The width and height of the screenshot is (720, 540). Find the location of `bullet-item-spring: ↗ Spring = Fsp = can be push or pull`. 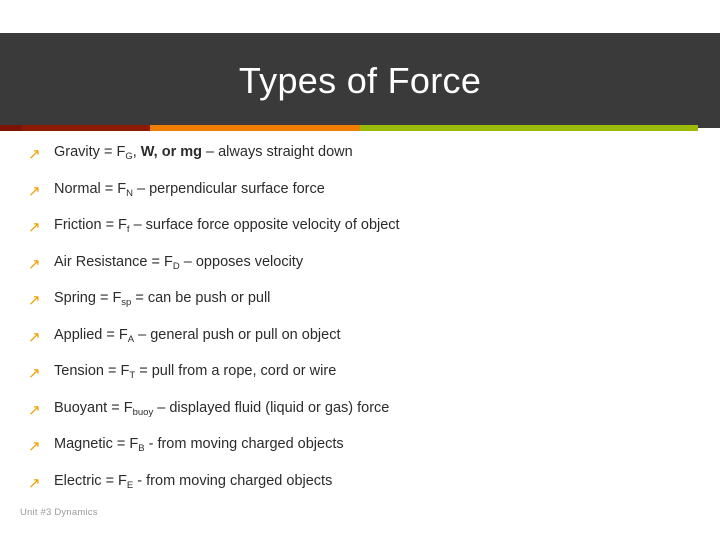

bullet-item-spring: ↗ Spring = Fsp = can be push or pull is located at coordinates (360, 306).